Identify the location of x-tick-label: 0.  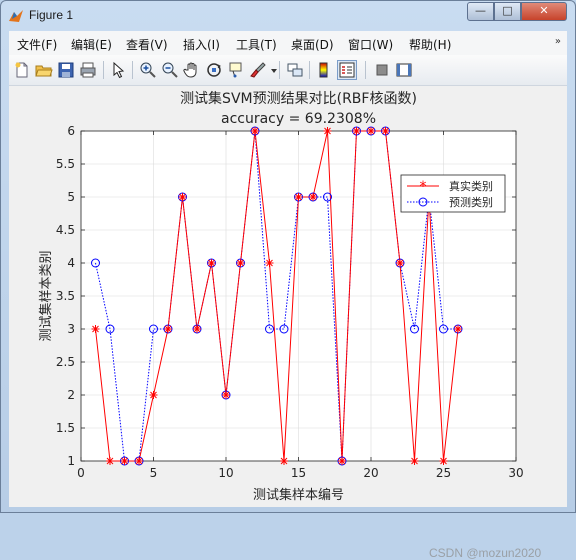
(81, 473).